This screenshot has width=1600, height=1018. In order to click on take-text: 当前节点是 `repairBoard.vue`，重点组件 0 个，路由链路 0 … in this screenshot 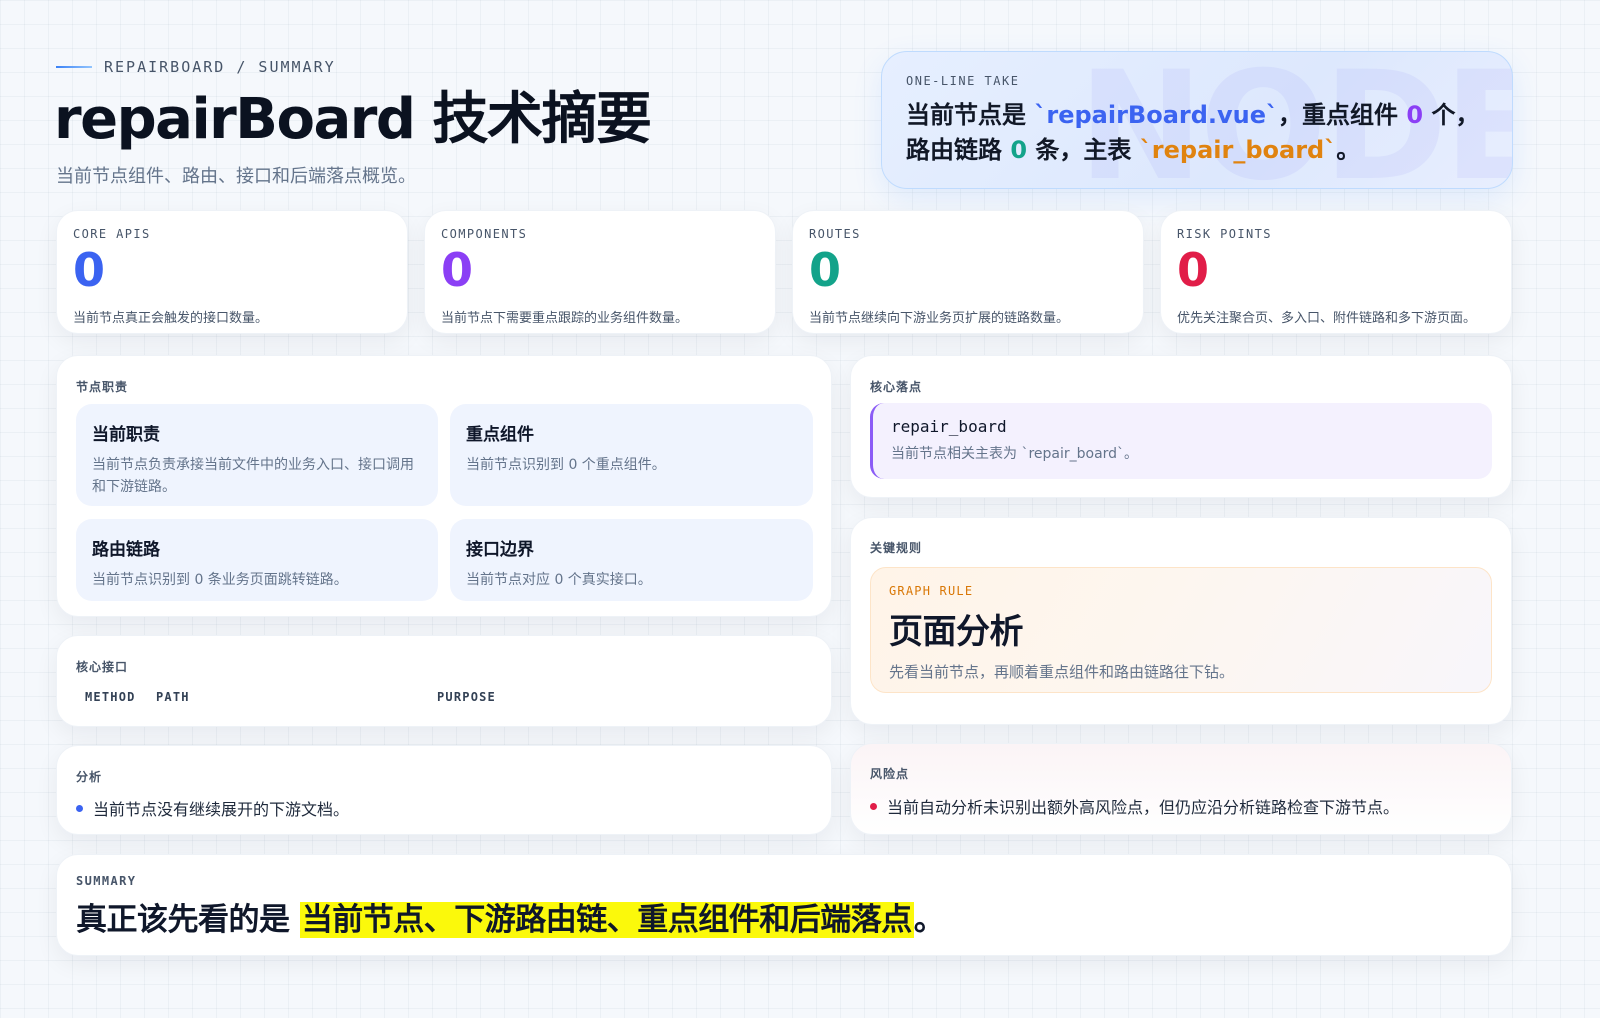, I will do `click(1197, 133)`.